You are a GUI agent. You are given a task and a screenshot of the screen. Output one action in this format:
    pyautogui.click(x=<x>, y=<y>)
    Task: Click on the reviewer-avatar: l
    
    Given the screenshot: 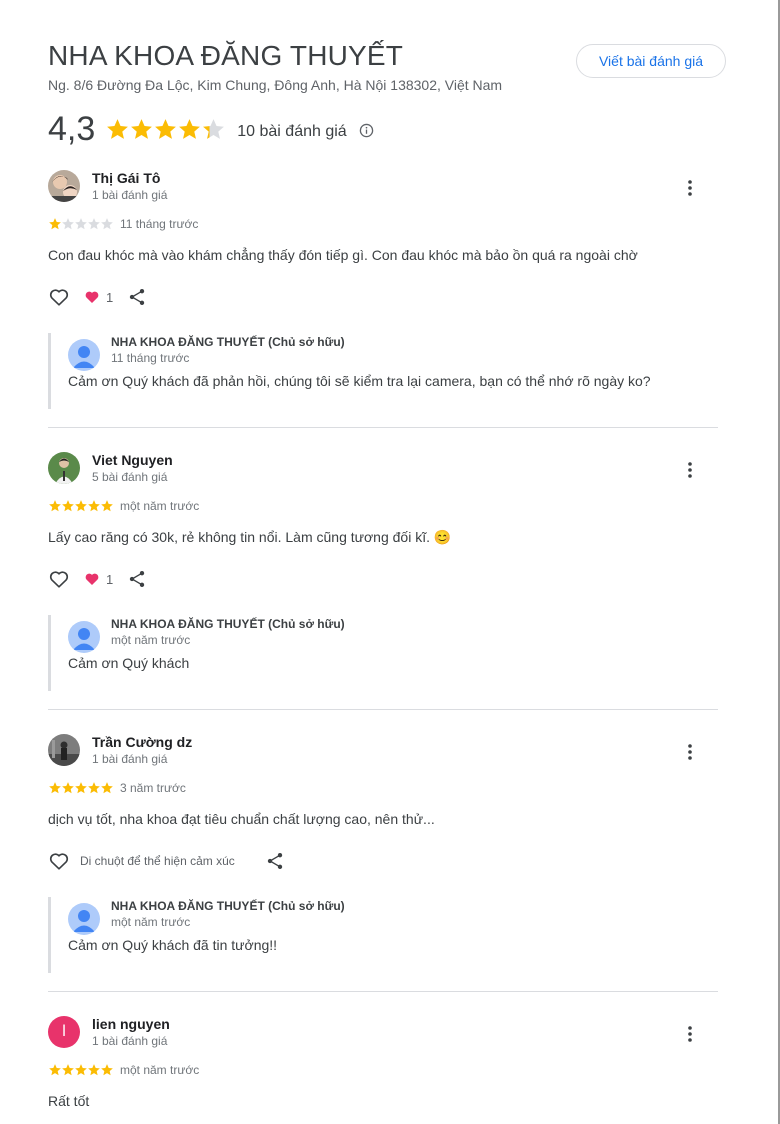 What is the action you would take?
    pyautogui.click(x=64, y=1032)
    